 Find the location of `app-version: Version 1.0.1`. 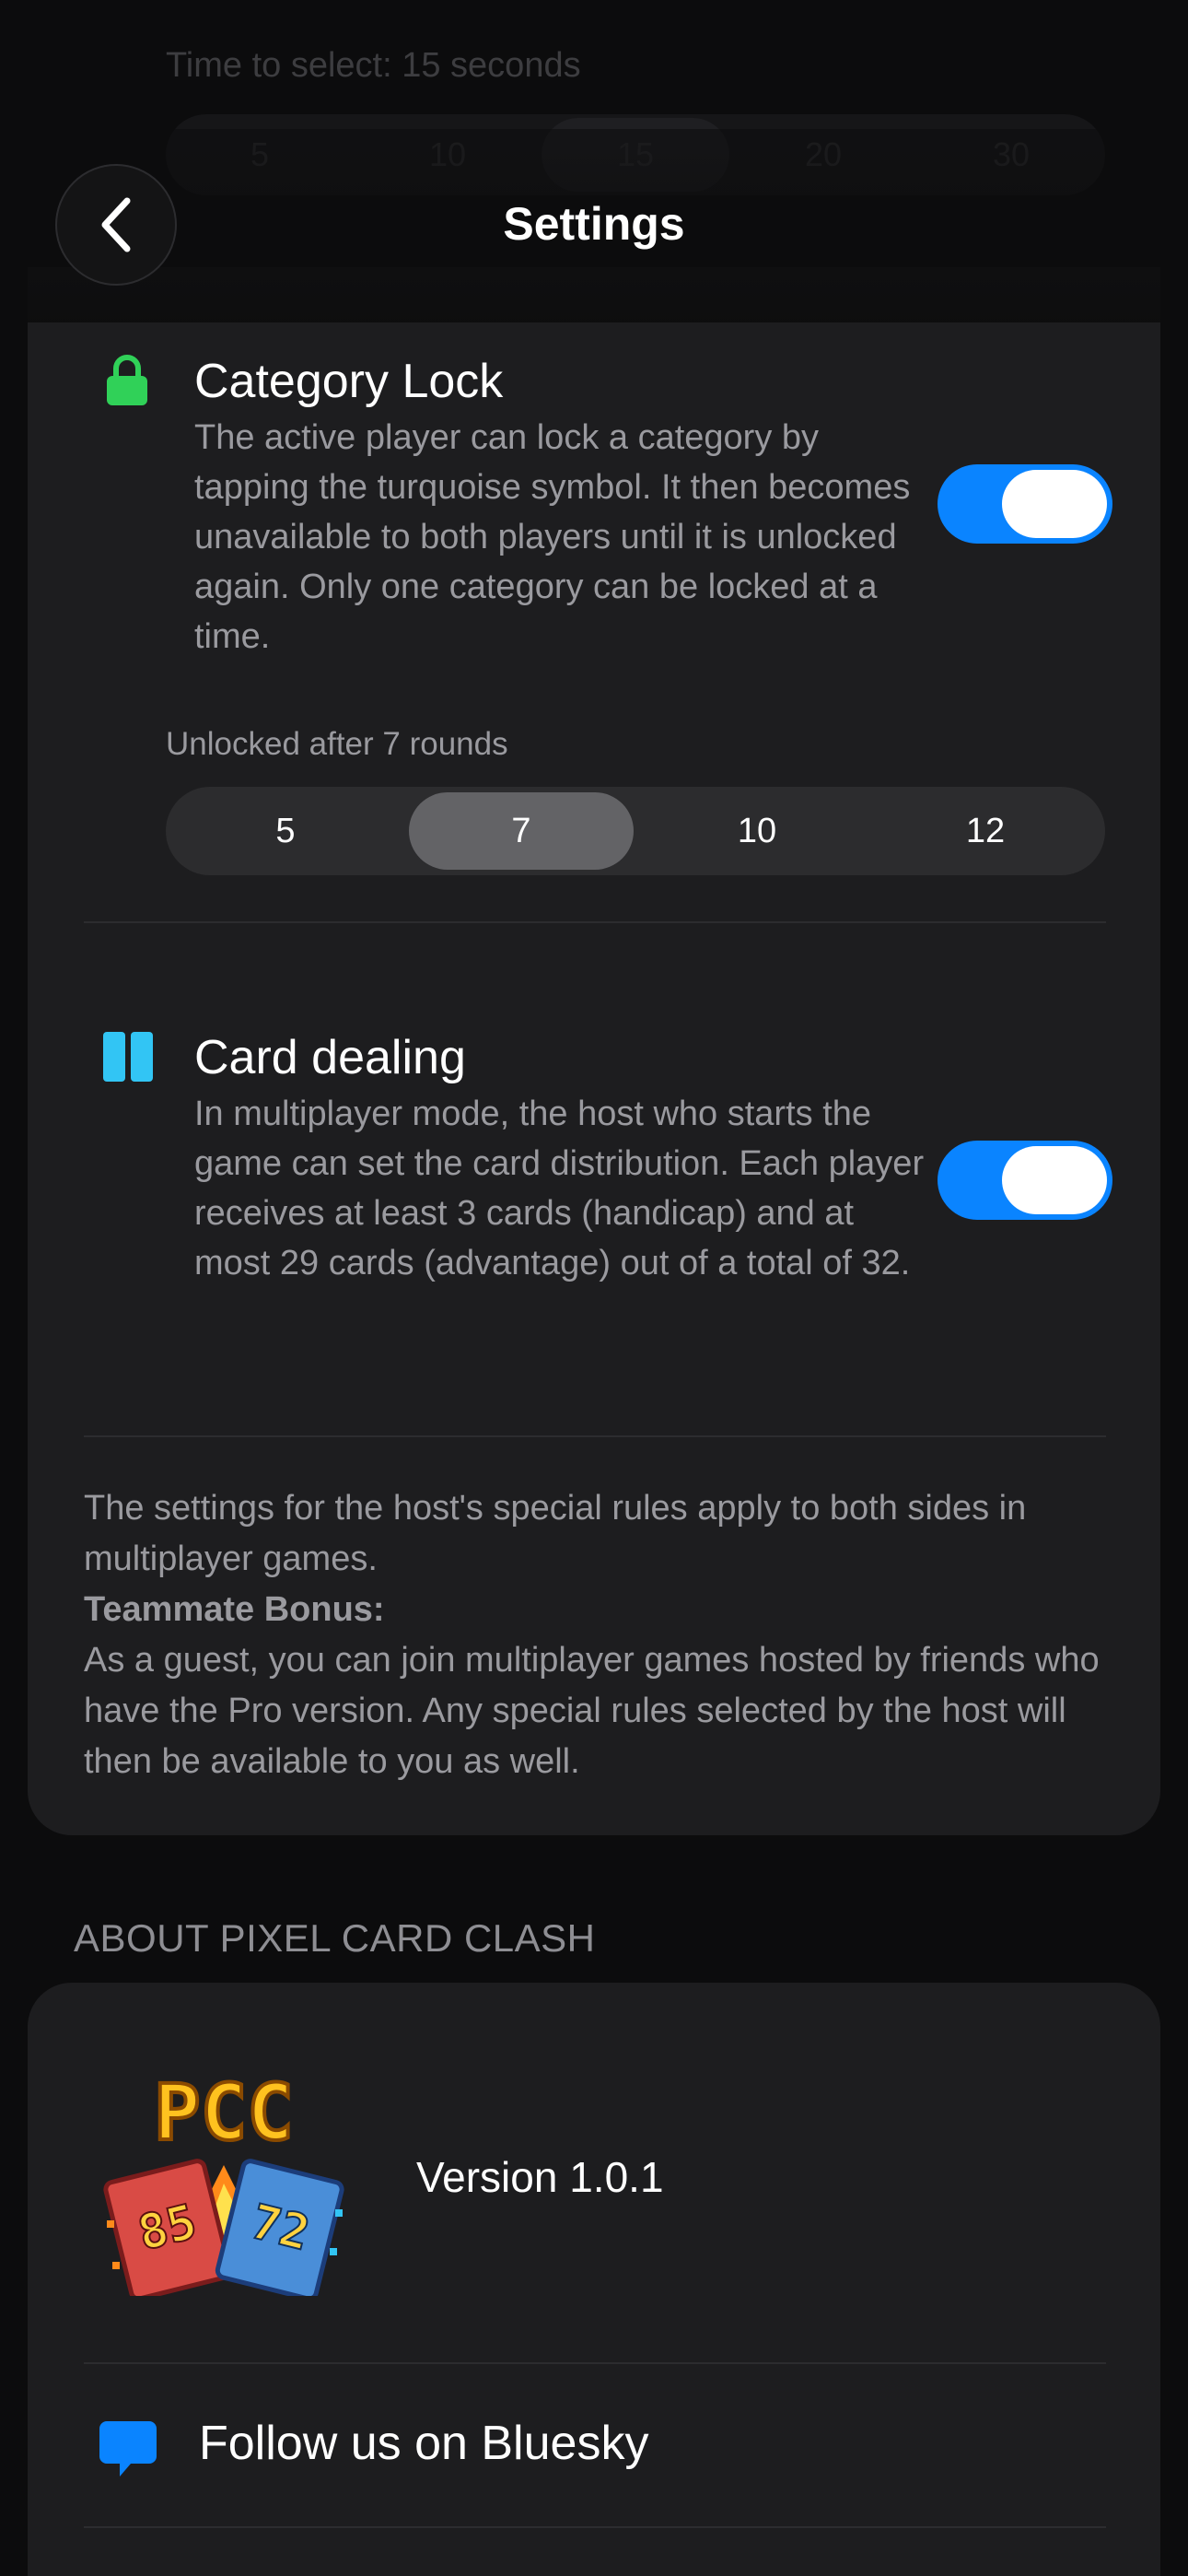

app-version: Version 1.0.1 is located at coordinates (540, 2177).